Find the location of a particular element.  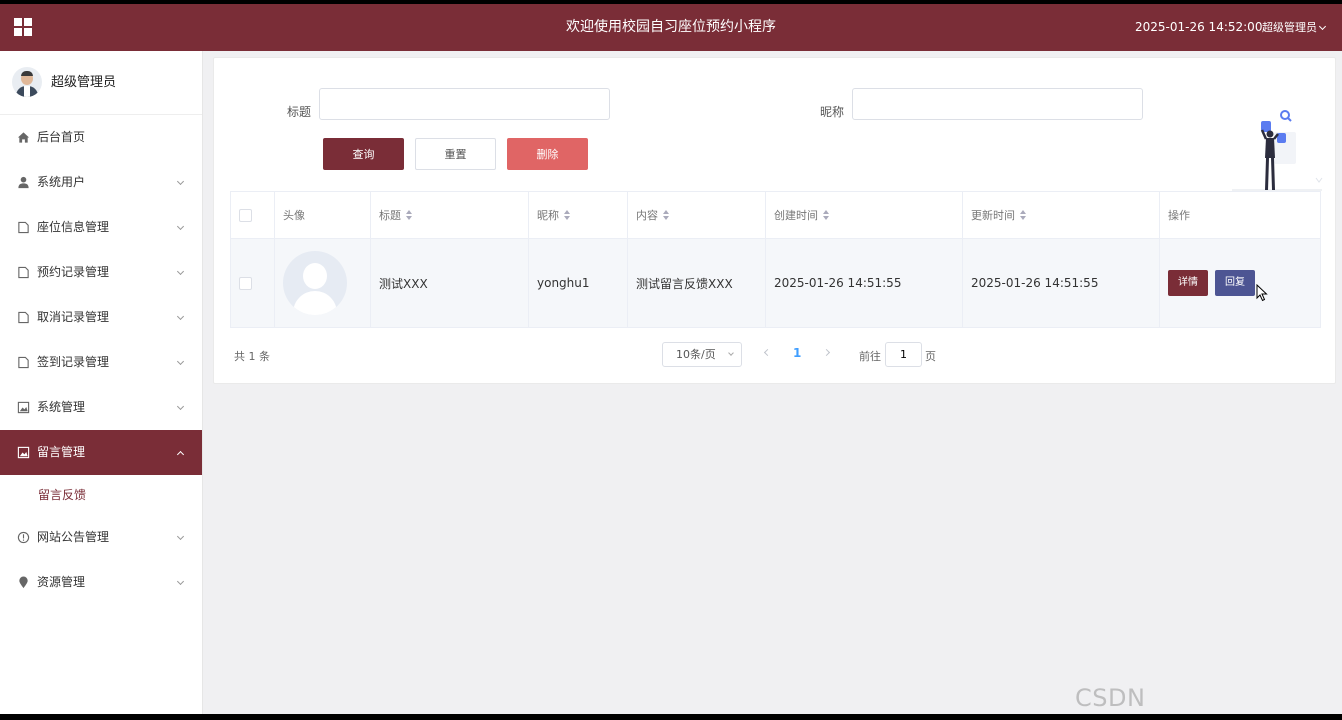

select-all-checkbox is located at coordinates (245, 215).